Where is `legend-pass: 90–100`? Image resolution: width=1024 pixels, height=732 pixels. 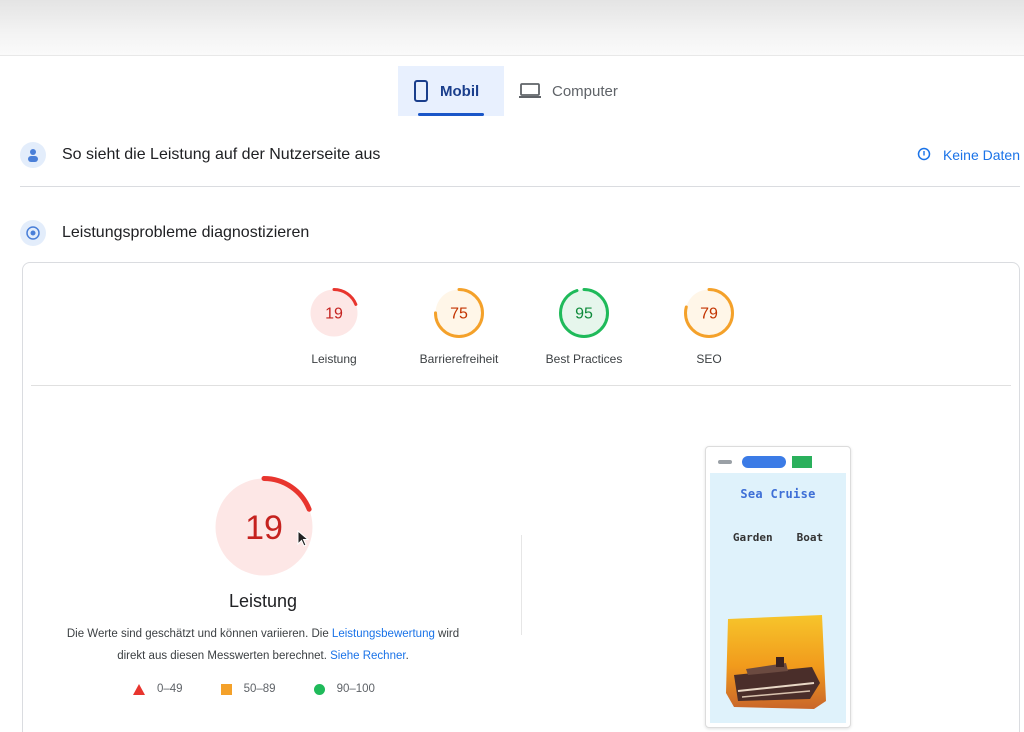
legend-pass: 90–100 is located at coordinates (344, 689).